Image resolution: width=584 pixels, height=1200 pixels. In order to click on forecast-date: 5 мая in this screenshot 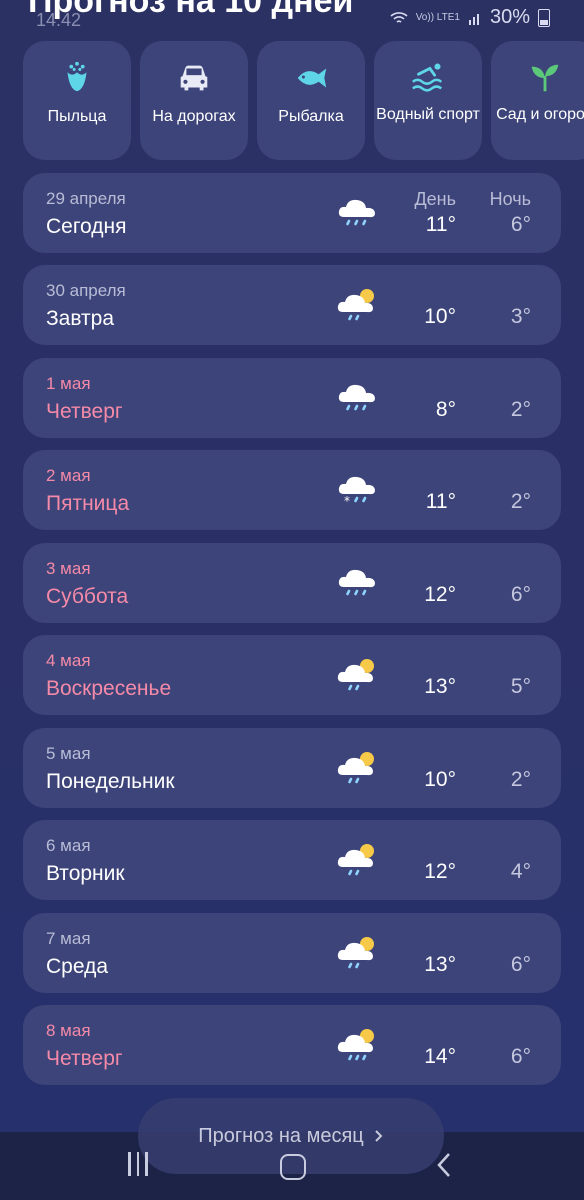, I will do `click(68, 753)`.